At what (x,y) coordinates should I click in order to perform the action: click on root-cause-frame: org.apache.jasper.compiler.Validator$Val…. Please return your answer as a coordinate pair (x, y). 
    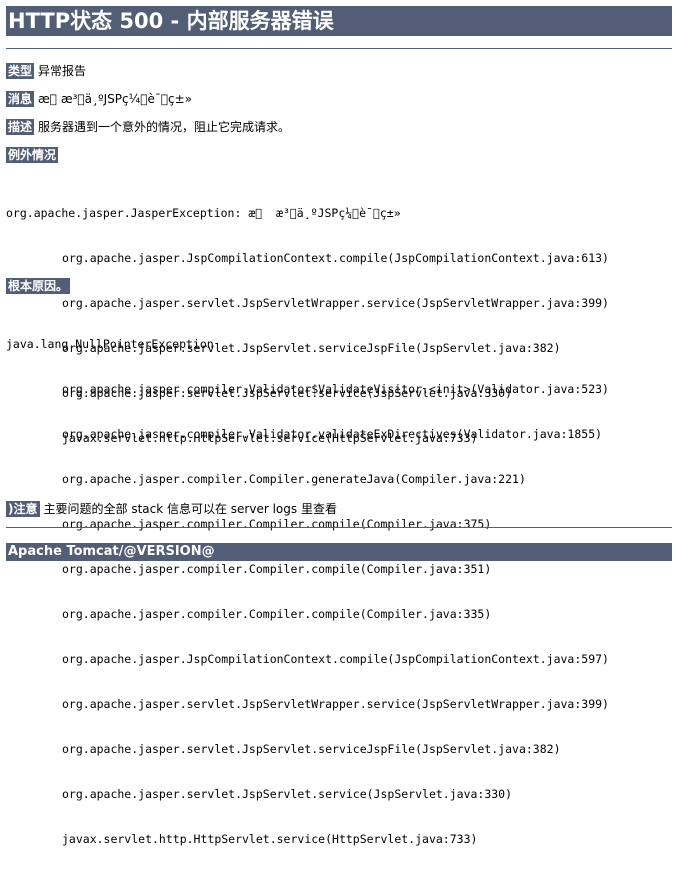
    Looking at the image, I should click on (335, 389).